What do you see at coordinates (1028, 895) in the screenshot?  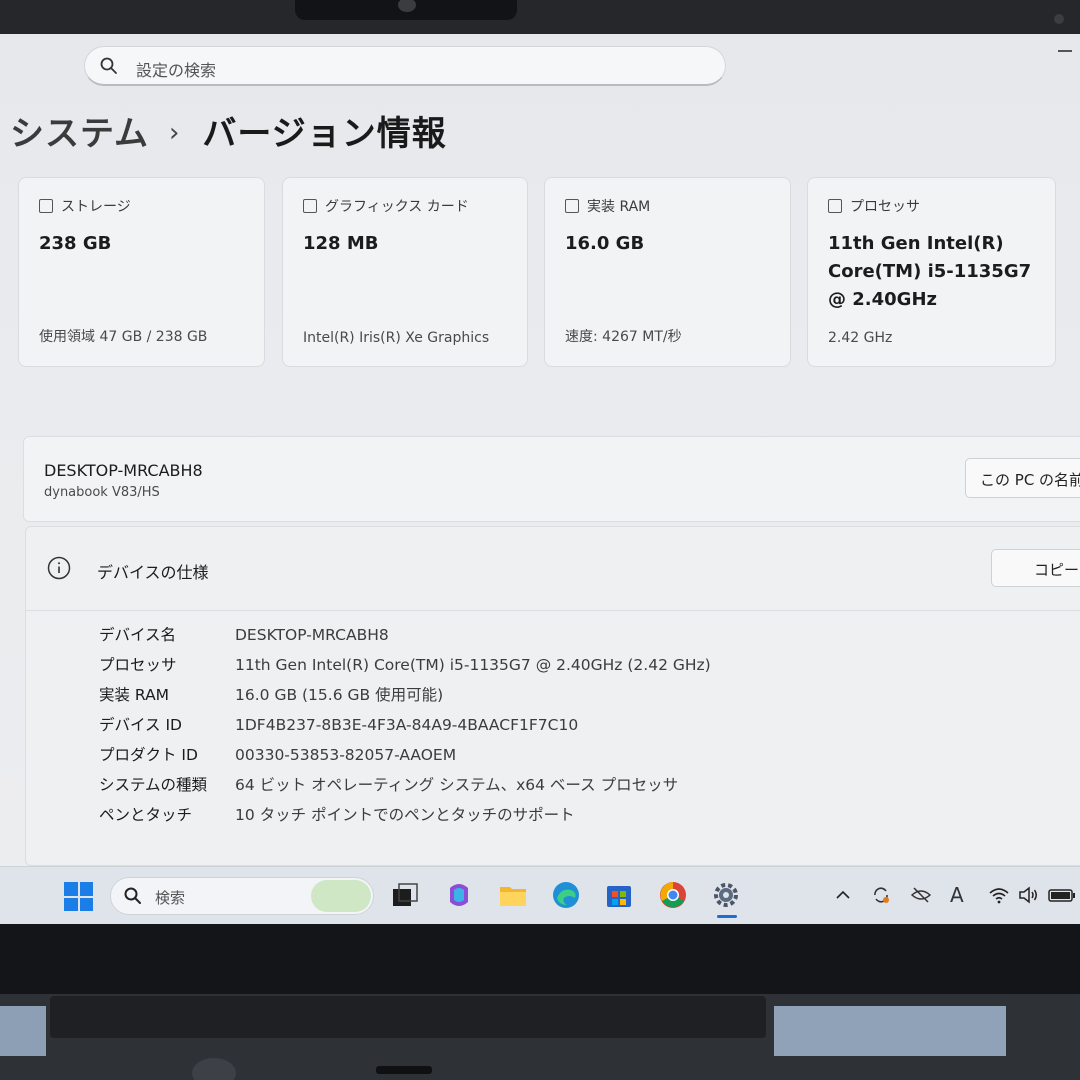 I see `speaker-icon` at bounding box center [1028, 895].